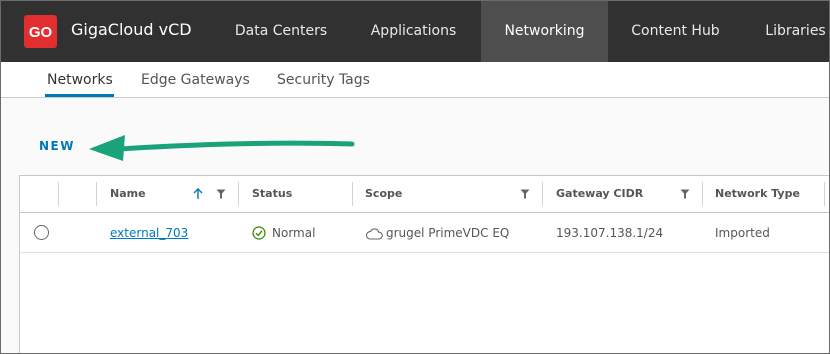 This screenshot has width=830, height=354. I want to click on check-circle-icon, so click(259, 233).